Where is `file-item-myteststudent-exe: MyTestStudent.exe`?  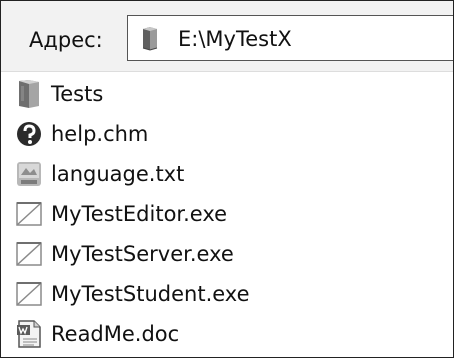 file-item-myteststudent-exe: MyTestStudent.exe is located at coordinates (132, 294).